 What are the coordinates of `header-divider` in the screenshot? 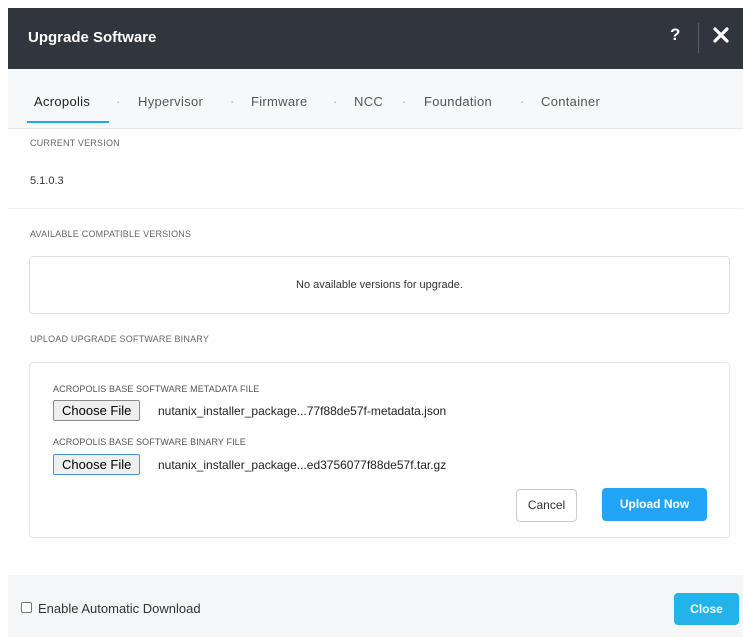 It's located at (698, 38).